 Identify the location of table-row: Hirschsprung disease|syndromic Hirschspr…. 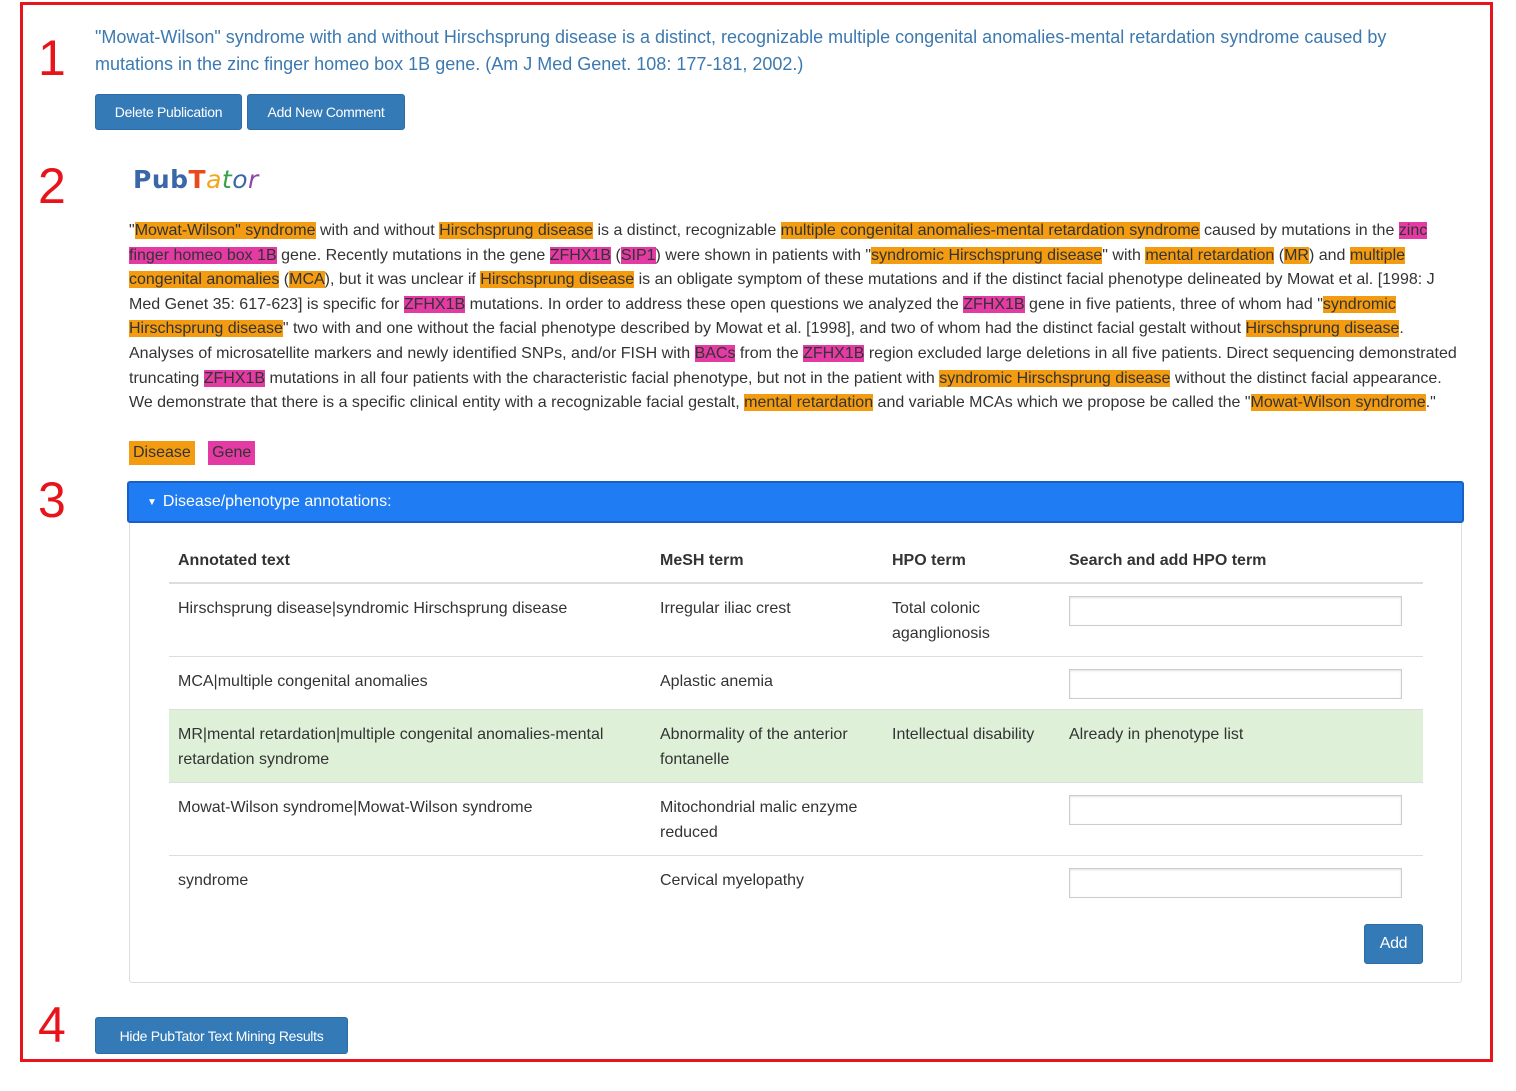
(796, 619).